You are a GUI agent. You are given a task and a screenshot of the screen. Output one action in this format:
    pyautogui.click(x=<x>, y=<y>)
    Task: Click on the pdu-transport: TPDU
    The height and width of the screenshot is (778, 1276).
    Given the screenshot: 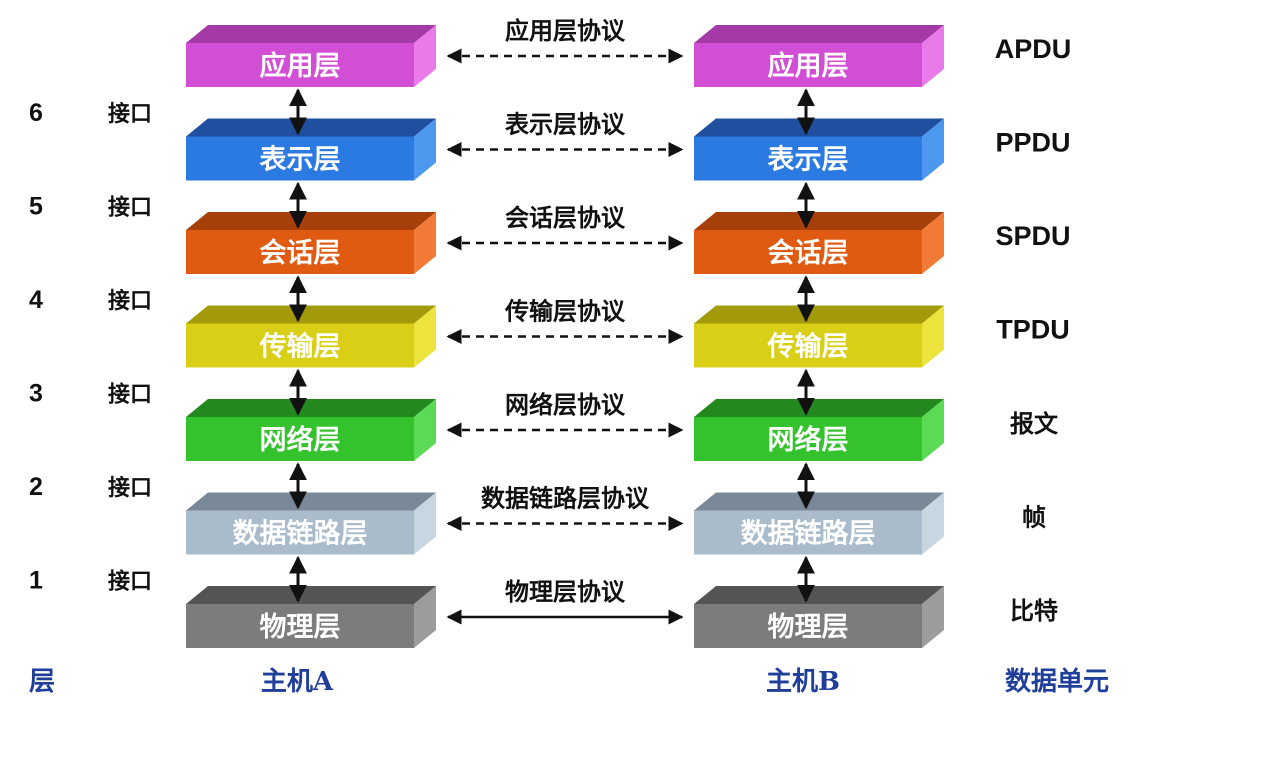 What is the action you would take?
    pyautogui.click(x=1033, y=330)
    